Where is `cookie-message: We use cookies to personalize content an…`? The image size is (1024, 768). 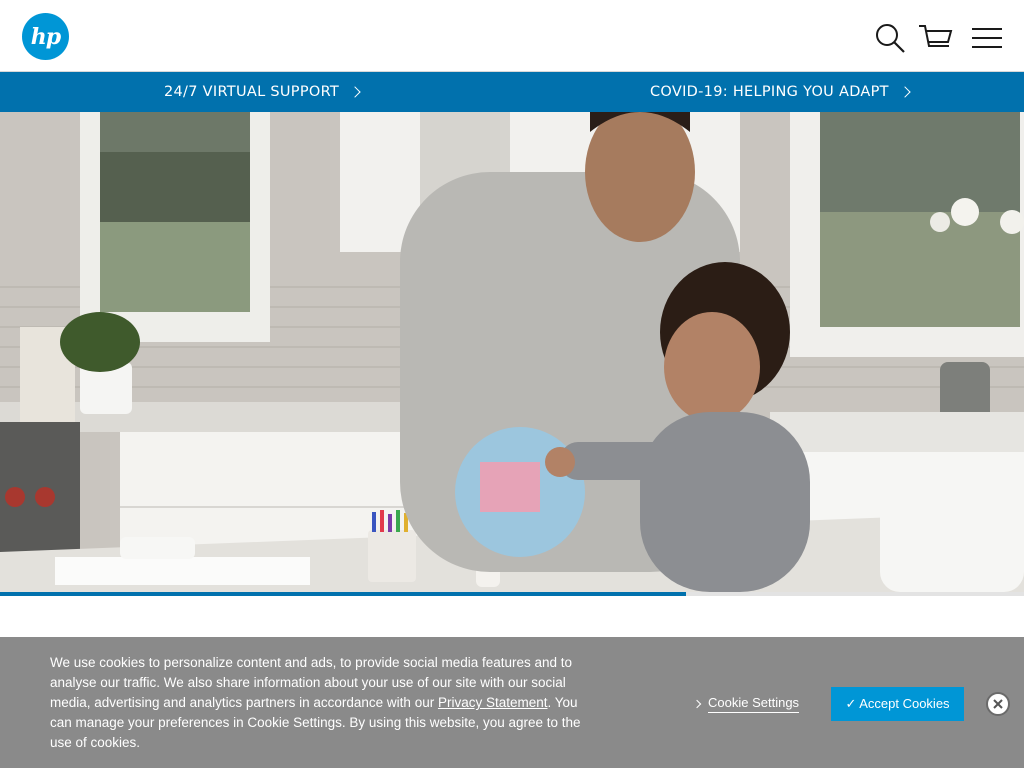
cookie-message: We use cookies to personalize content an… is located at coordinates (320, 703).